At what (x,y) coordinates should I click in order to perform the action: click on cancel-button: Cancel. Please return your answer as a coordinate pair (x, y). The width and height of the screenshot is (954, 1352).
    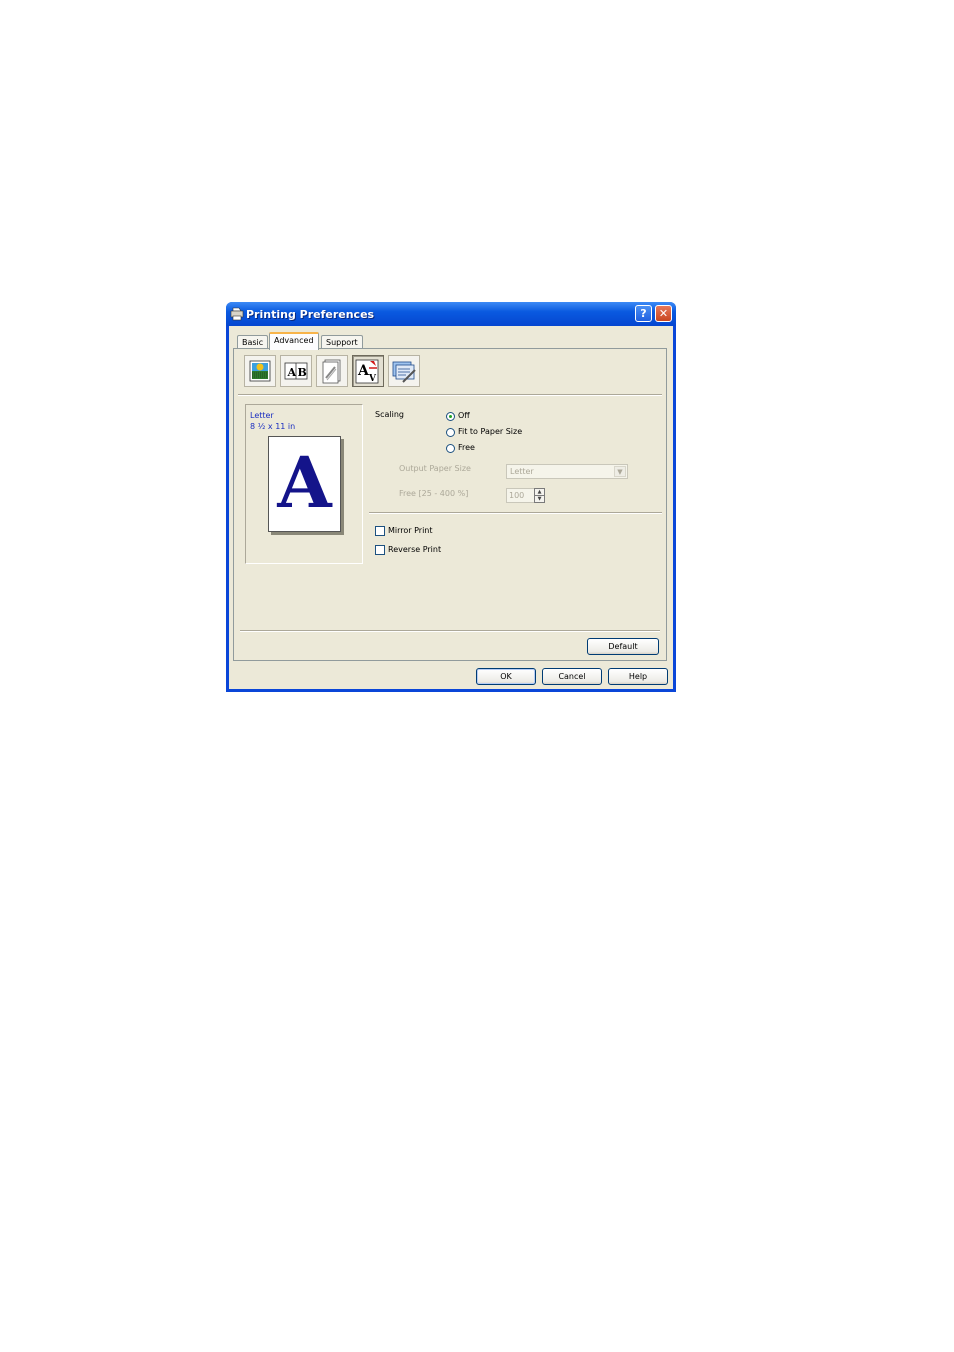
    Looking at the image, I should click on (572, 676).